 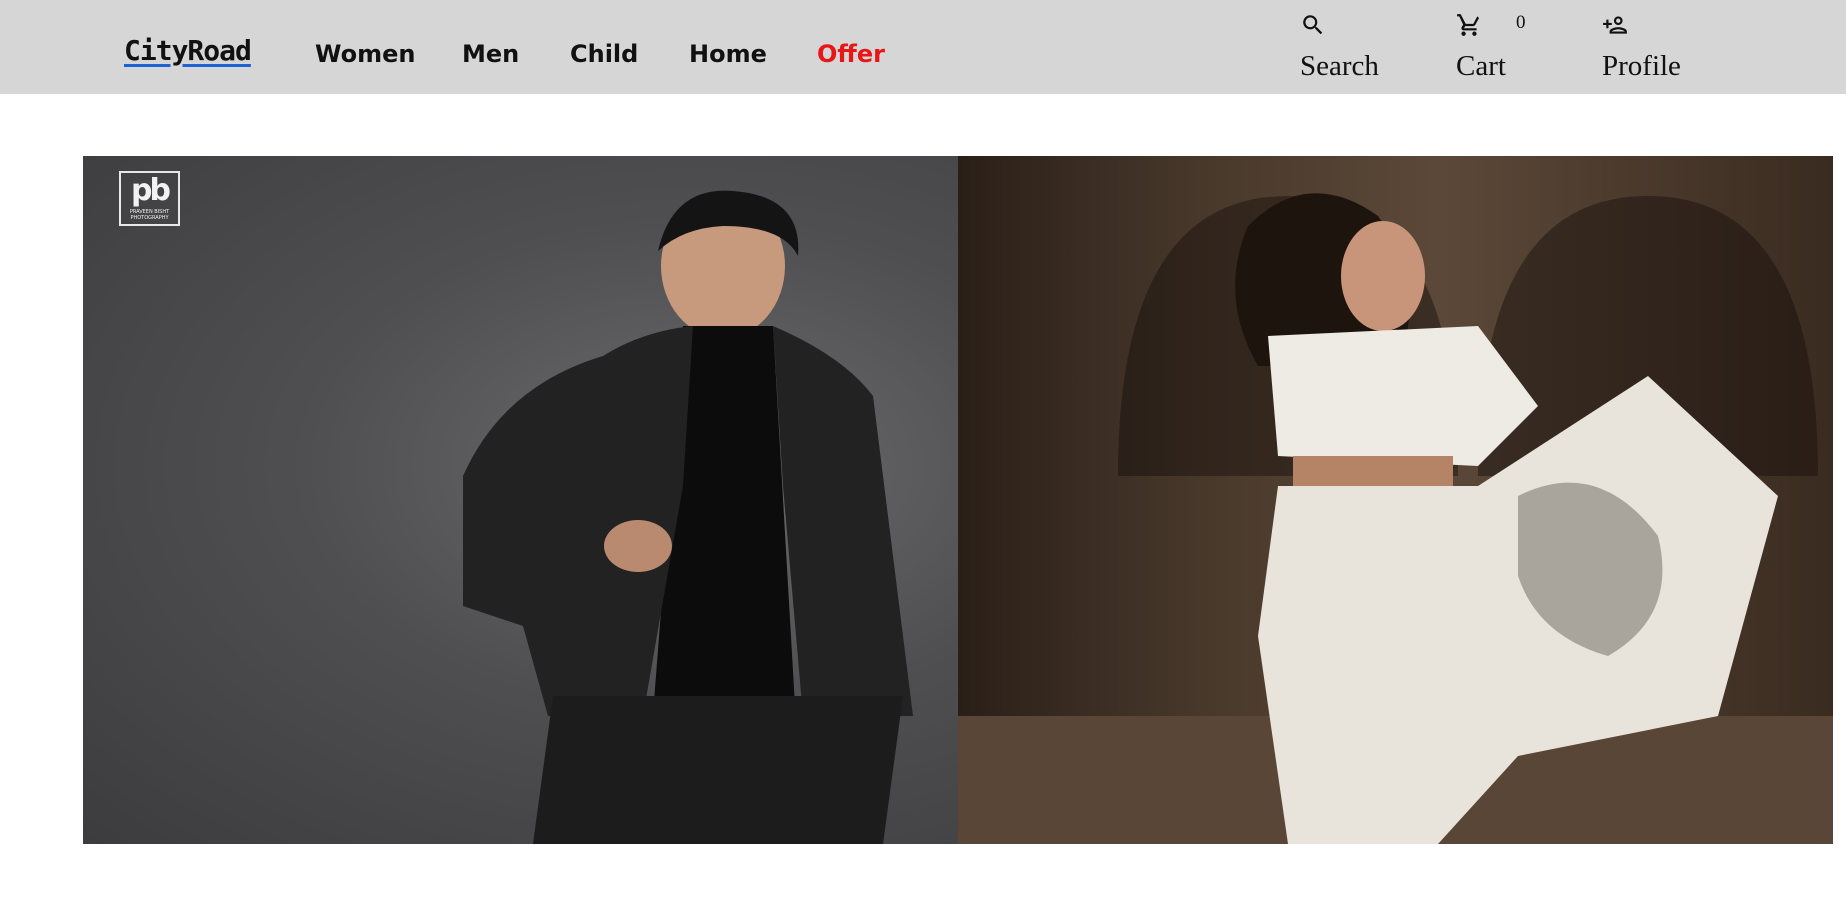 What do you see at coordinates (1339, 25) in the screenshot?
I see `search-icon` at bounding box center [1339, 25].